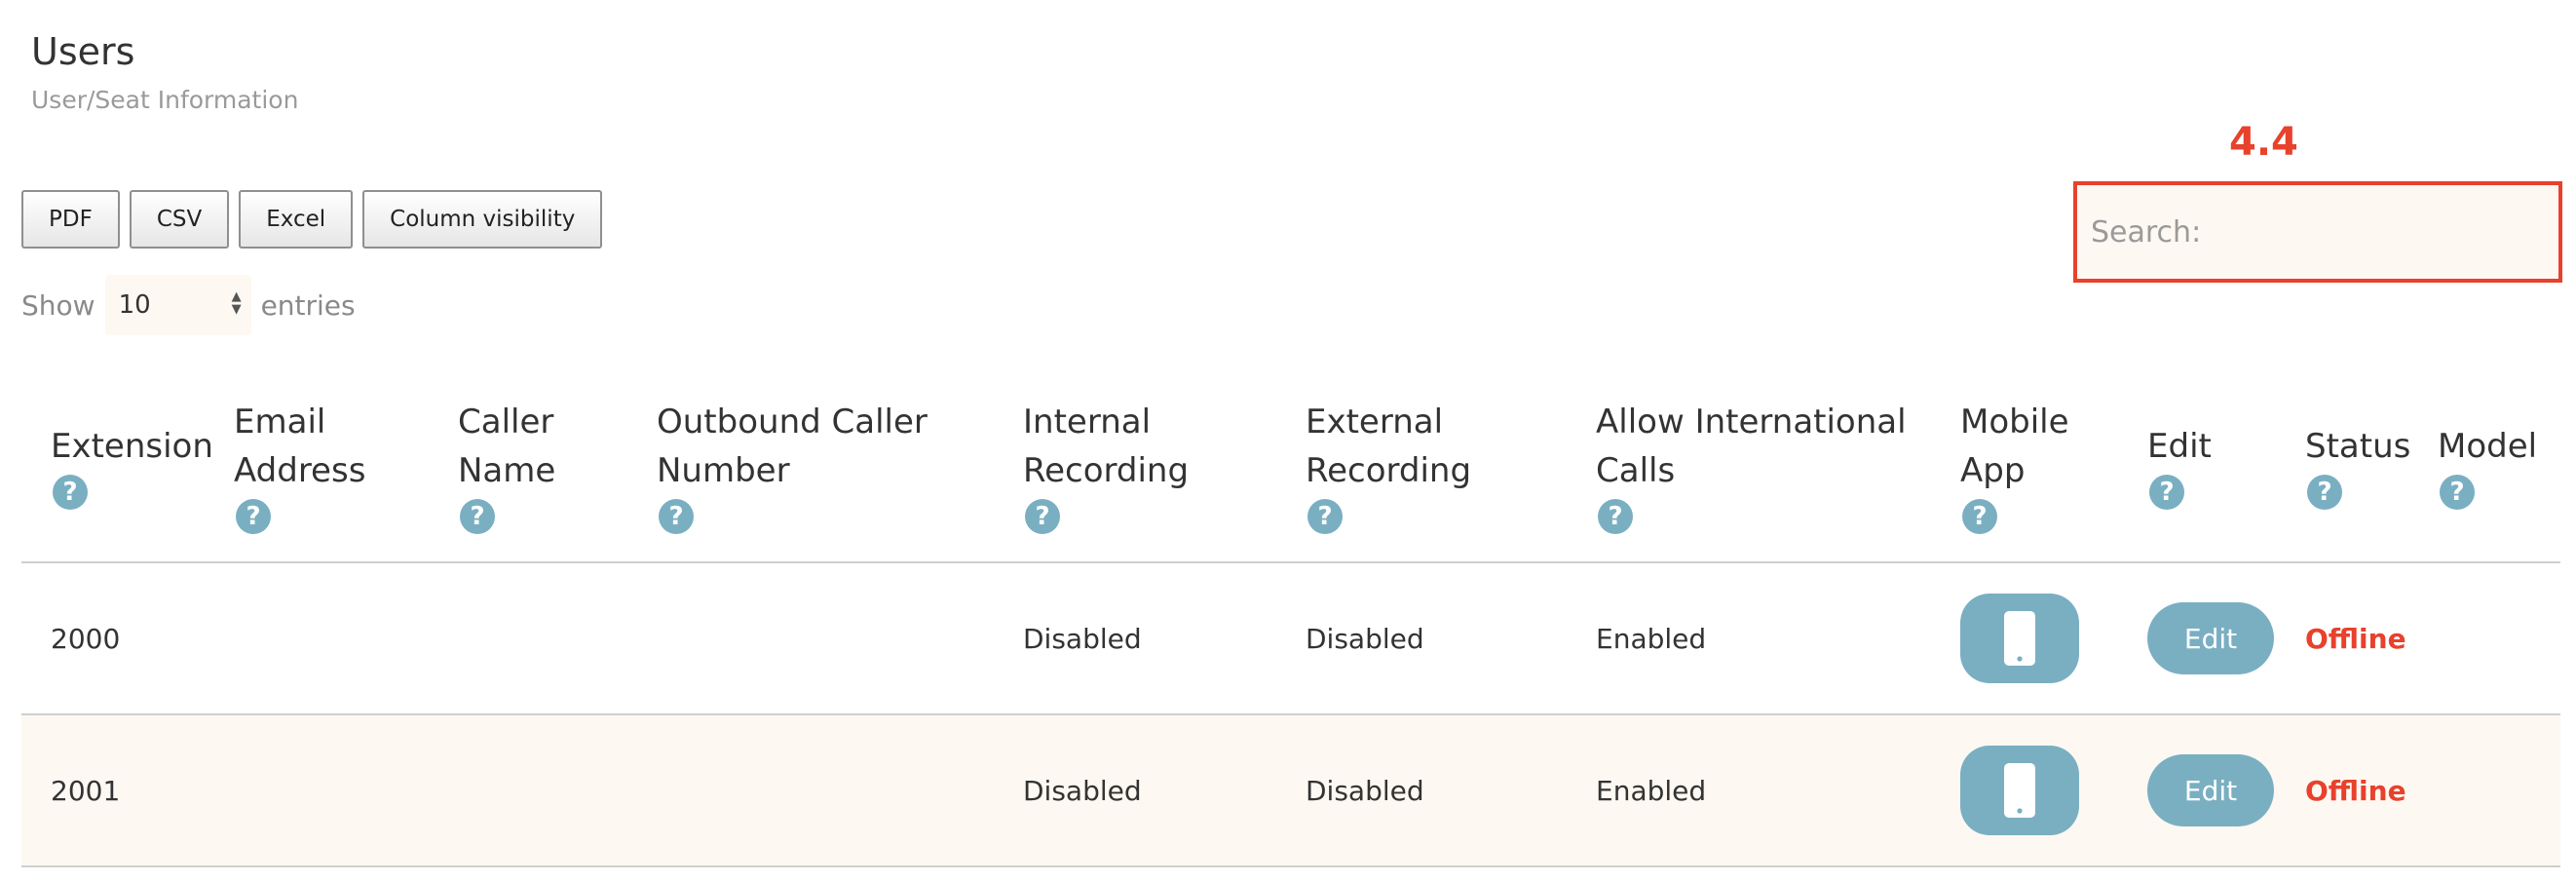  What do you see at coordinates (2146, 232) in the screenshot?
I see `search-label: Search:` at bounding box center [2146, 232].